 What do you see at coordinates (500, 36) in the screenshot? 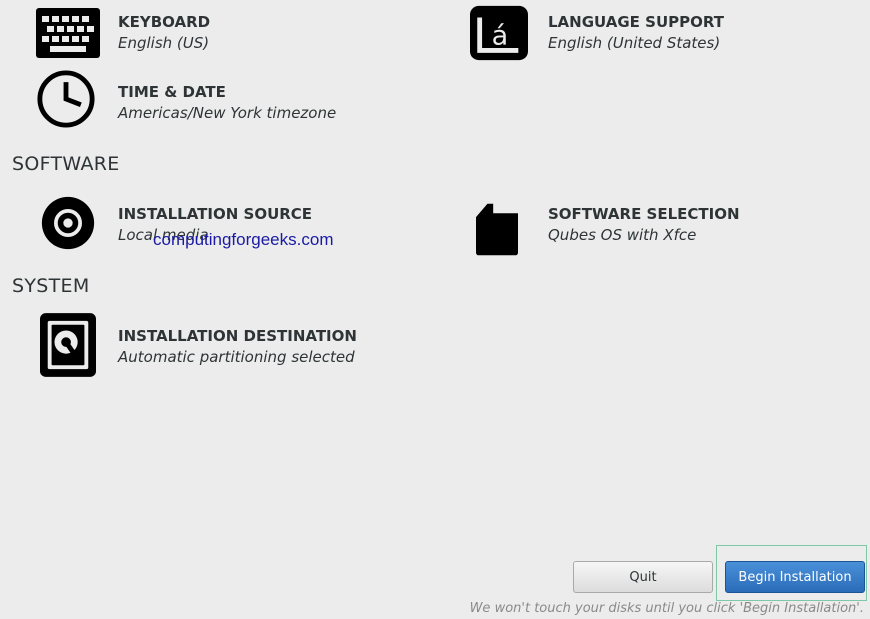
I see `svg-text: á` at bounding box center [500, 36].